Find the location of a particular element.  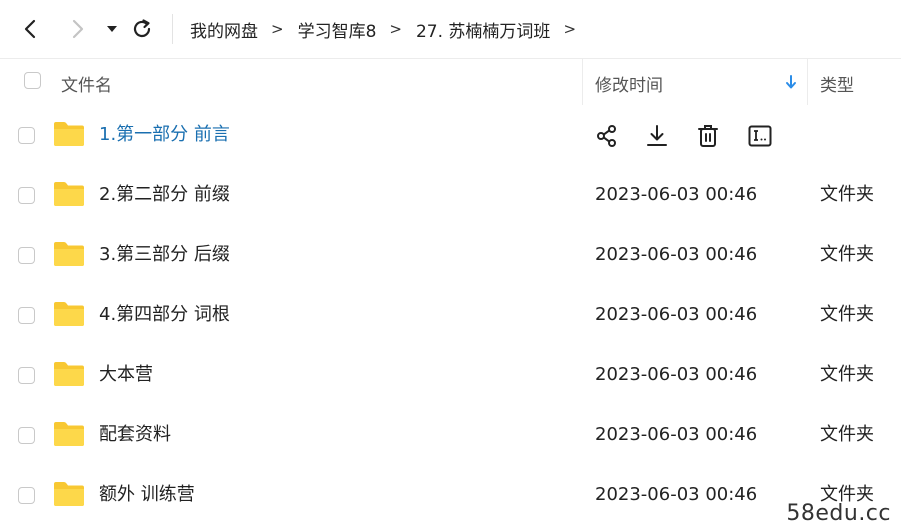

file-row: 额外 训练营 2023-06-03 00:46 文件夹 is located at coordinates (450, 495).